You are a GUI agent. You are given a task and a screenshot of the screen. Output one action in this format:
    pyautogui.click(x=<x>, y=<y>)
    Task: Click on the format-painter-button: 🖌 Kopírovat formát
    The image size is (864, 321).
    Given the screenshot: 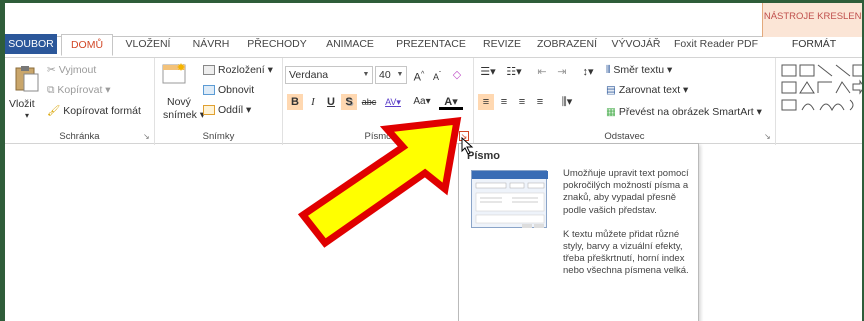 What is the action you would take?
    pyautogui.click(x=94, y=110)
    